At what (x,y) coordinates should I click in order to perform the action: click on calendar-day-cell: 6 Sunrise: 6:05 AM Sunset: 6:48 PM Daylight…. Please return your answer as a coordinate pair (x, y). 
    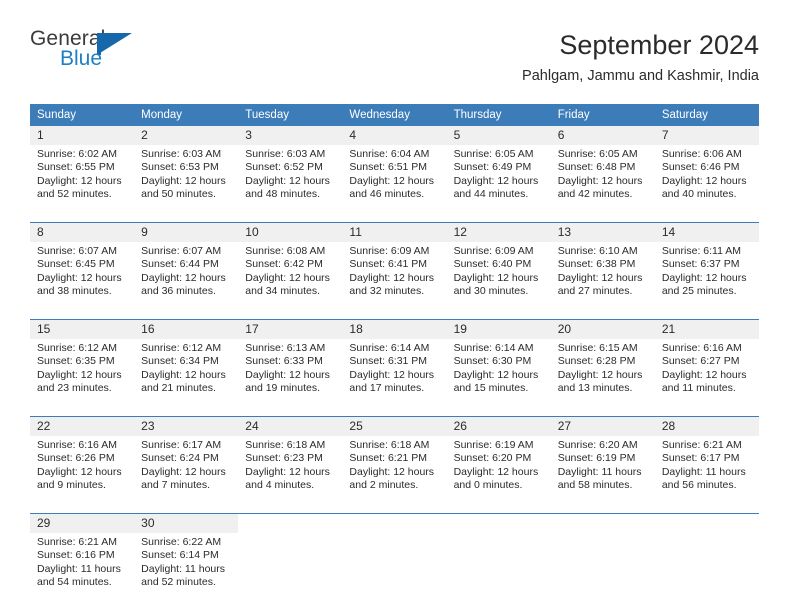
    Looking at the image, I should click on (602, 168).